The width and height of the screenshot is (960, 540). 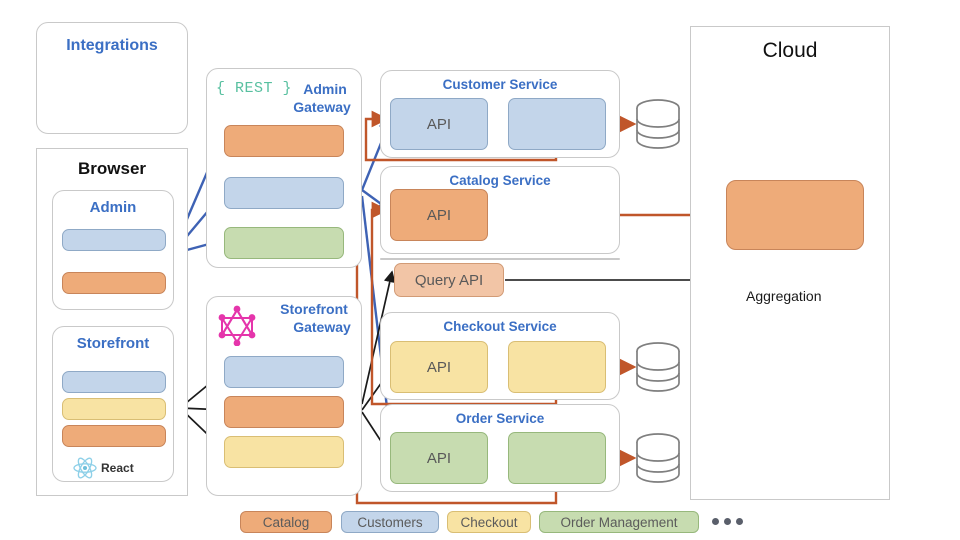 I want to click on graphql-icon, so click(x=237, y=325).